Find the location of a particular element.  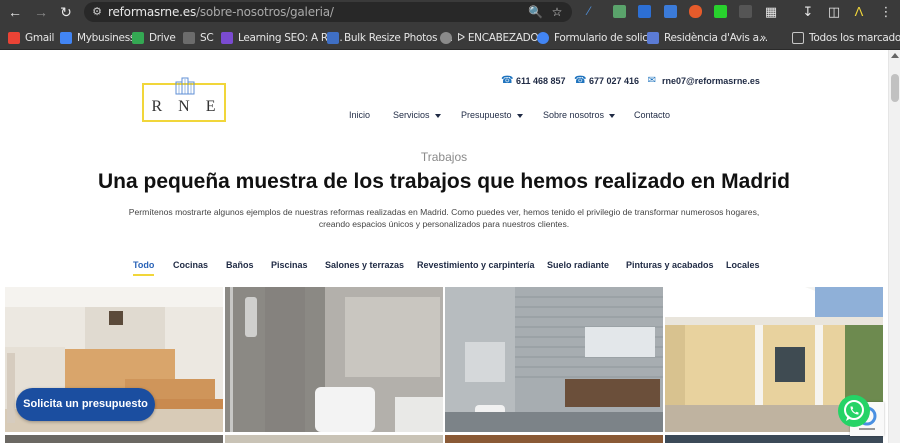

filter-todo: Todo is located at coordinates (144, 268).